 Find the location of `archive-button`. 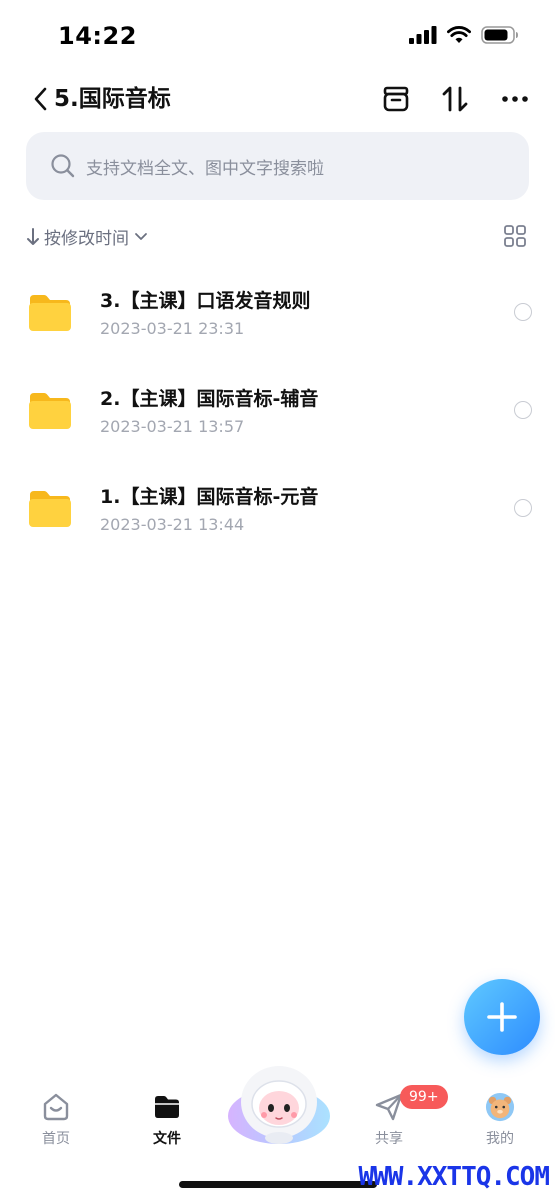

archive-button is located at coordinates (396, 99).